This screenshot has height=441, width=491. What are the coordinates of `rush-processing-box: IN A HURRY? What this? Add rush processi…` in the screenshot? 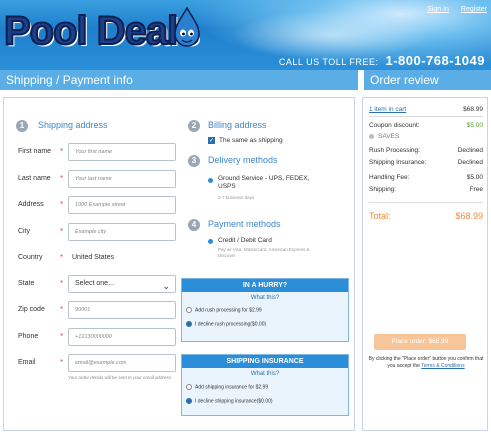 It's located at (265, 310).